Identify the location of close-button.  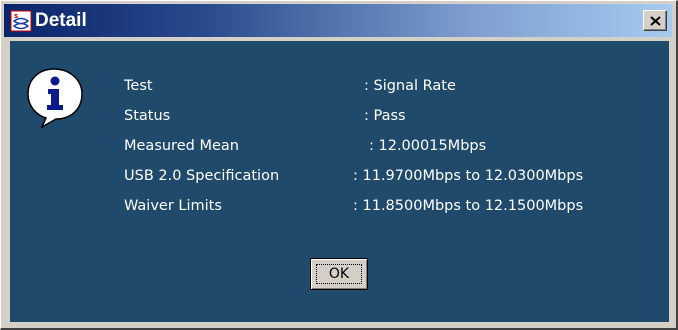
(655, 20).